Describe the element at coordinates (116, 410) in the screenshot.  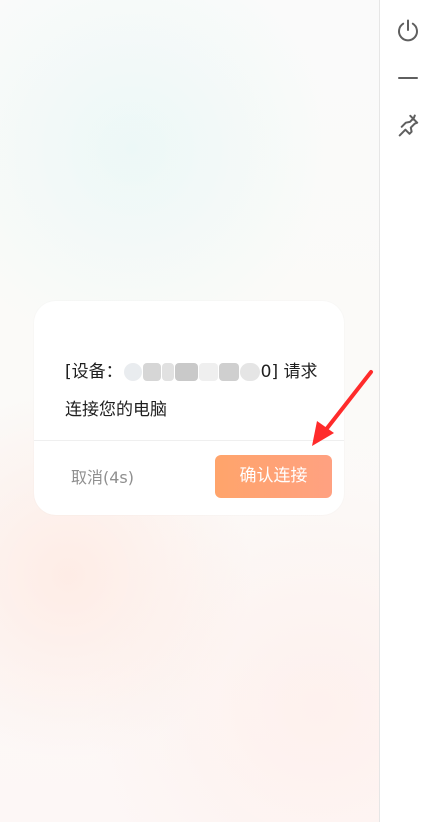
I see `message-line-2: 连接您的电脑` at that location.